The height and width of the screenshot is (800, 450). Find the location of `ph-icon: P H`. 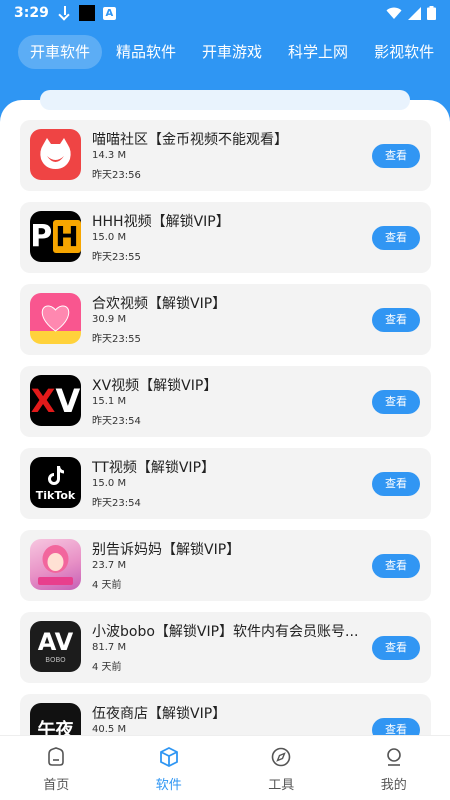

ph-icon: P H is located at coordinates (55, 236).